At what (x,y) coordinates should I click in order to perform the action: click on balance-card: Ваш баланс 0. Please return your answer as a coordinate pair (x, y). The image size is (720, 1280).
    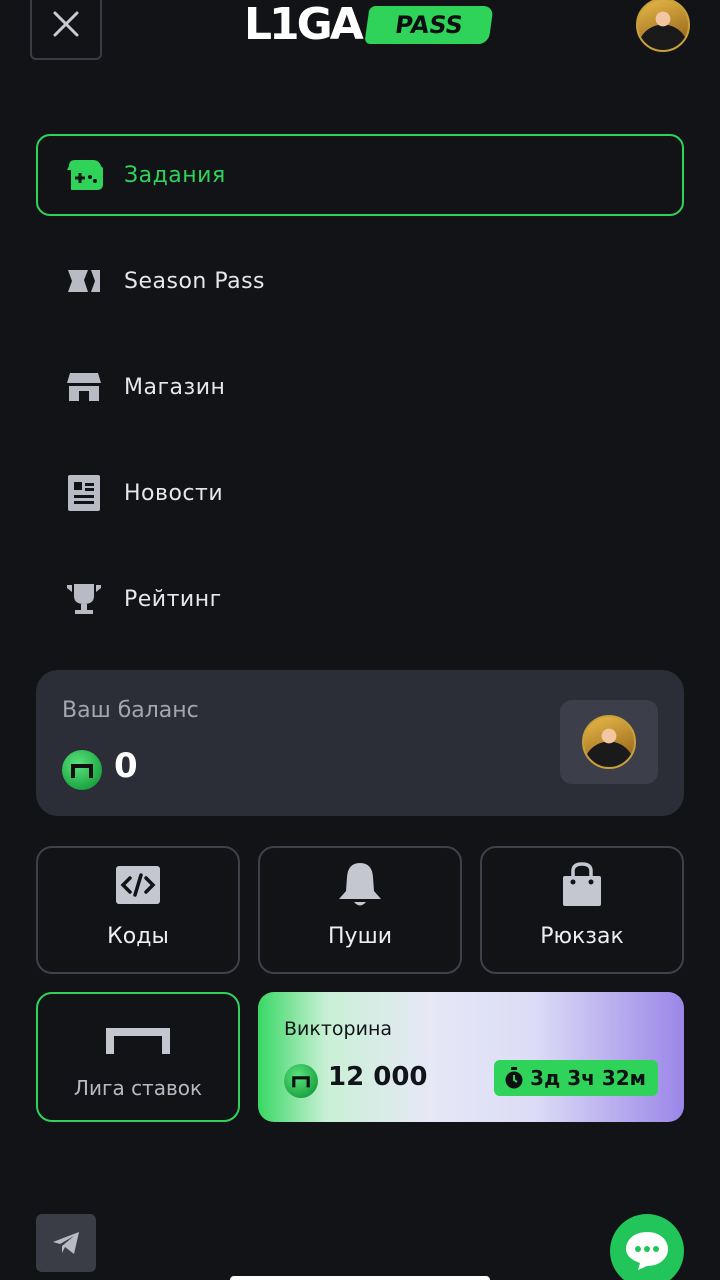
    Looking at the image, I should click on (360, 743).